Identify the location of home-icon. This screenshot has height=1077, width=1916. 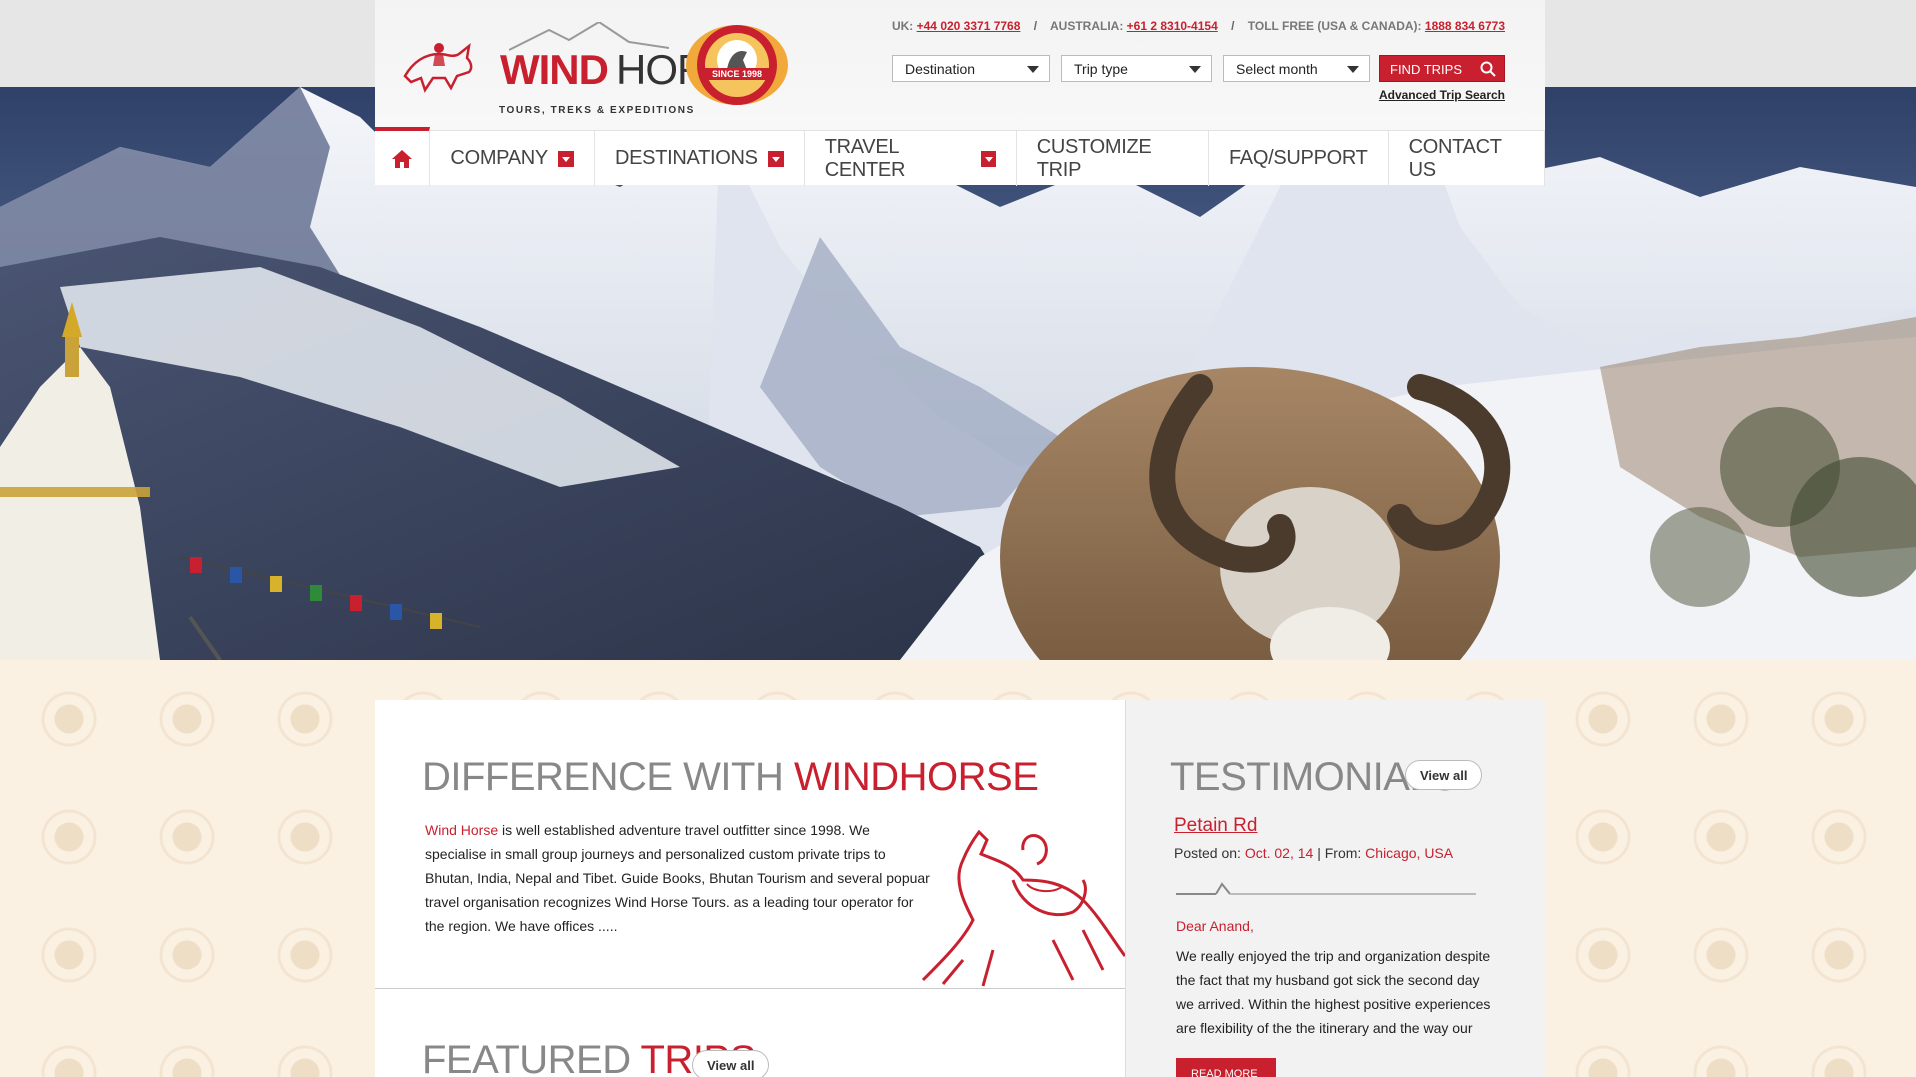
(402, 158).